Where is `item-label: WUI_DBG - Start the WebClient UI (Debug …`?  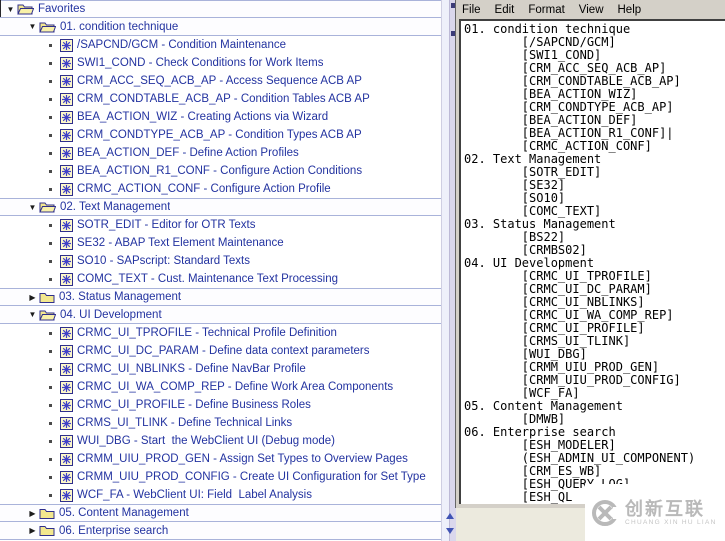 item-label: WUI_DBG - Start the WebClient UI (Debug … is located at coordinates (206, 441).